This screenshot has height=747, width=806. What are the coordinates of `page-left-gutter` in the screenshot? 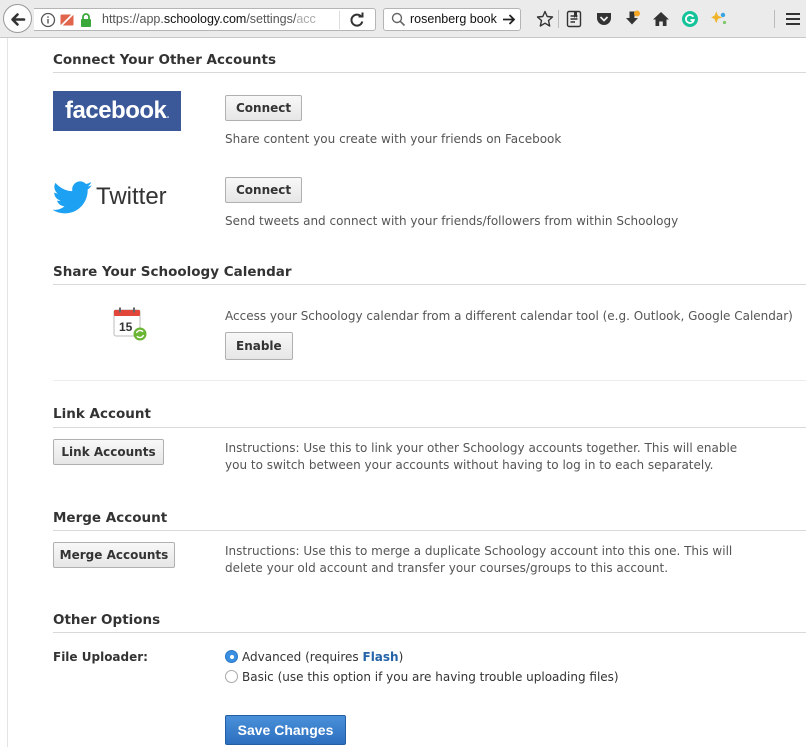 It's located at (4, 392).